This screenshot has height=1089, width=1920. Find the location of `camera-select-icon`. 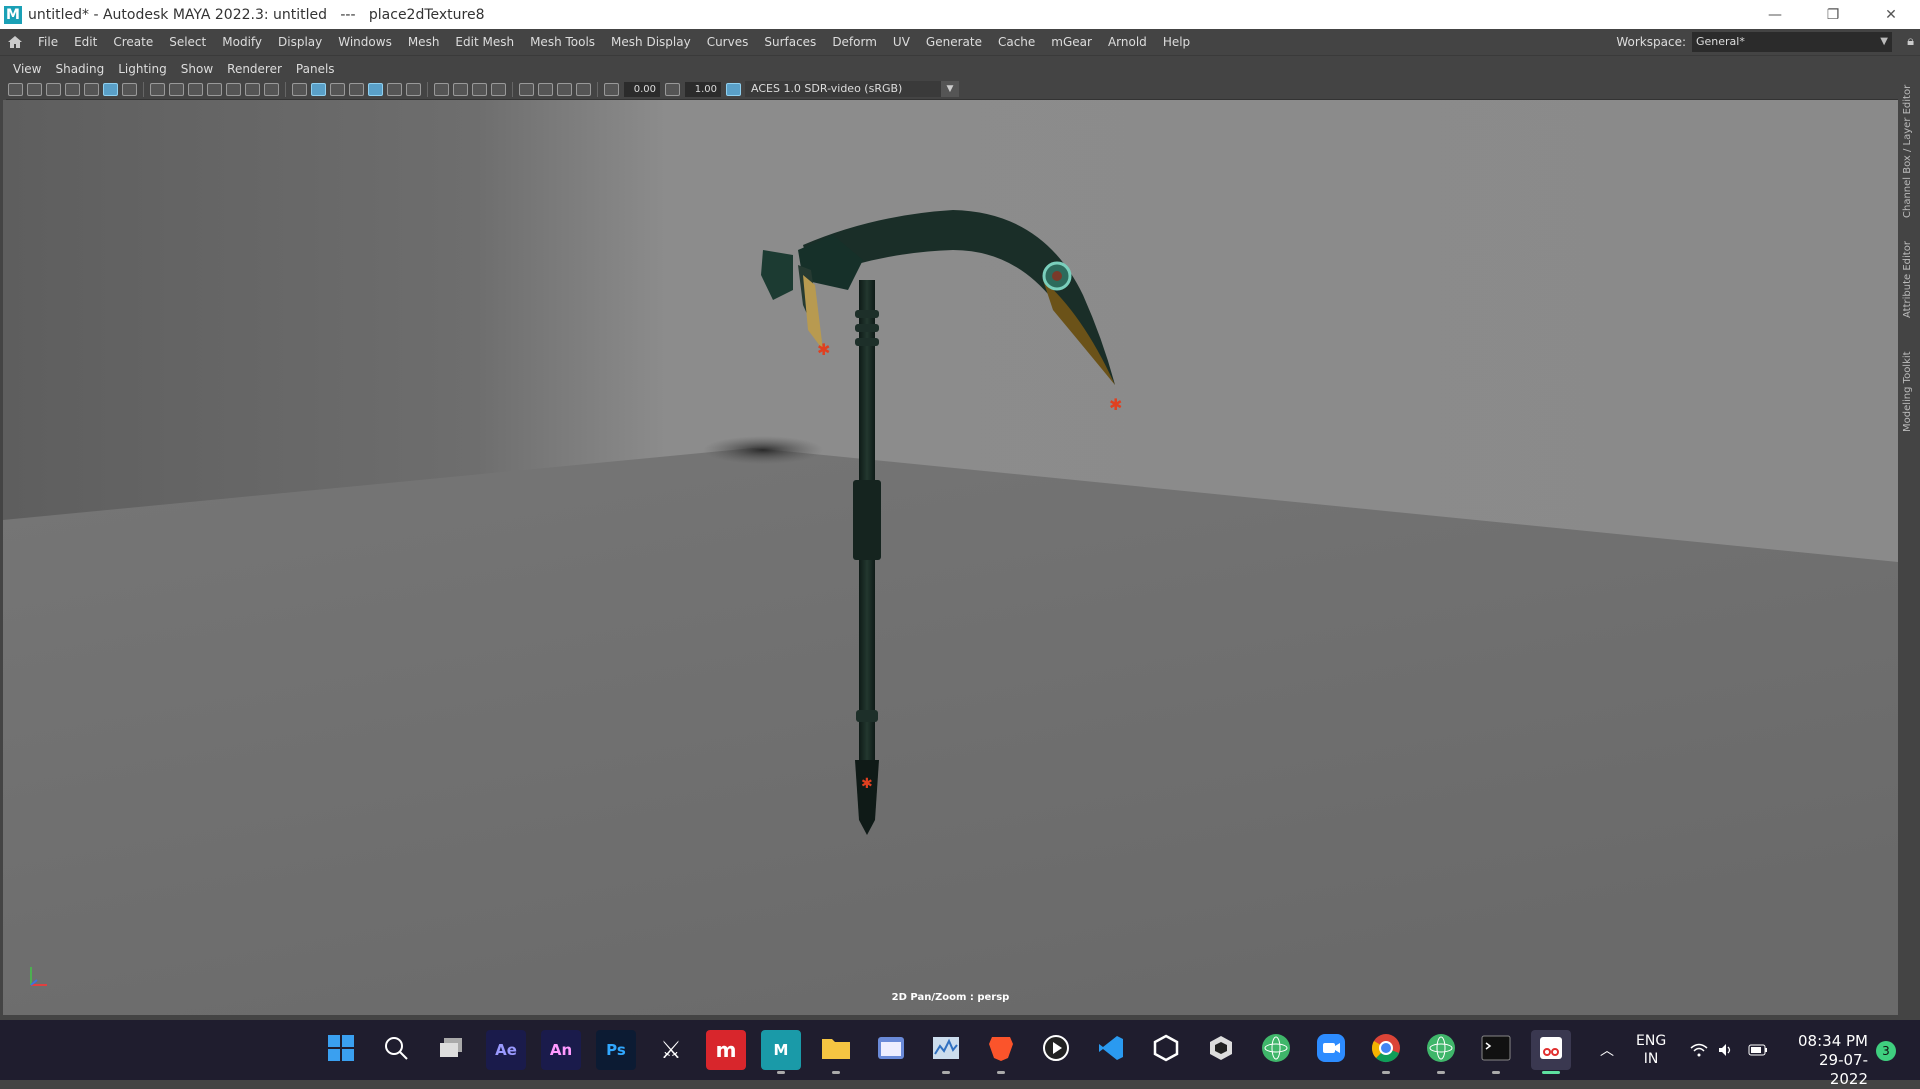

camera-select-icon is located at coordinates (15, 89).